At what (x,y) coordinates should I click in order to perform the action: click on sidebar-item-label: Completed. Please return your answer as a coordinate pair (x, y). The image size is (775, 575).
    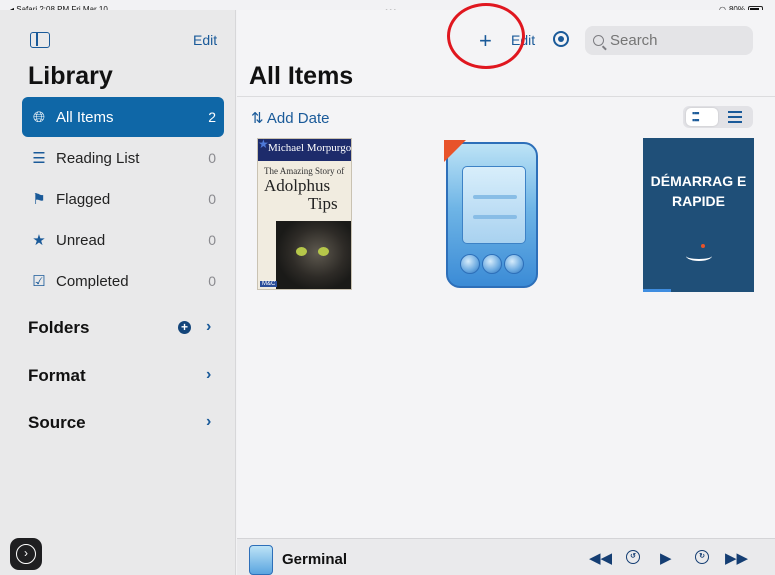
    Looking at the image, I should click on (92, 281).